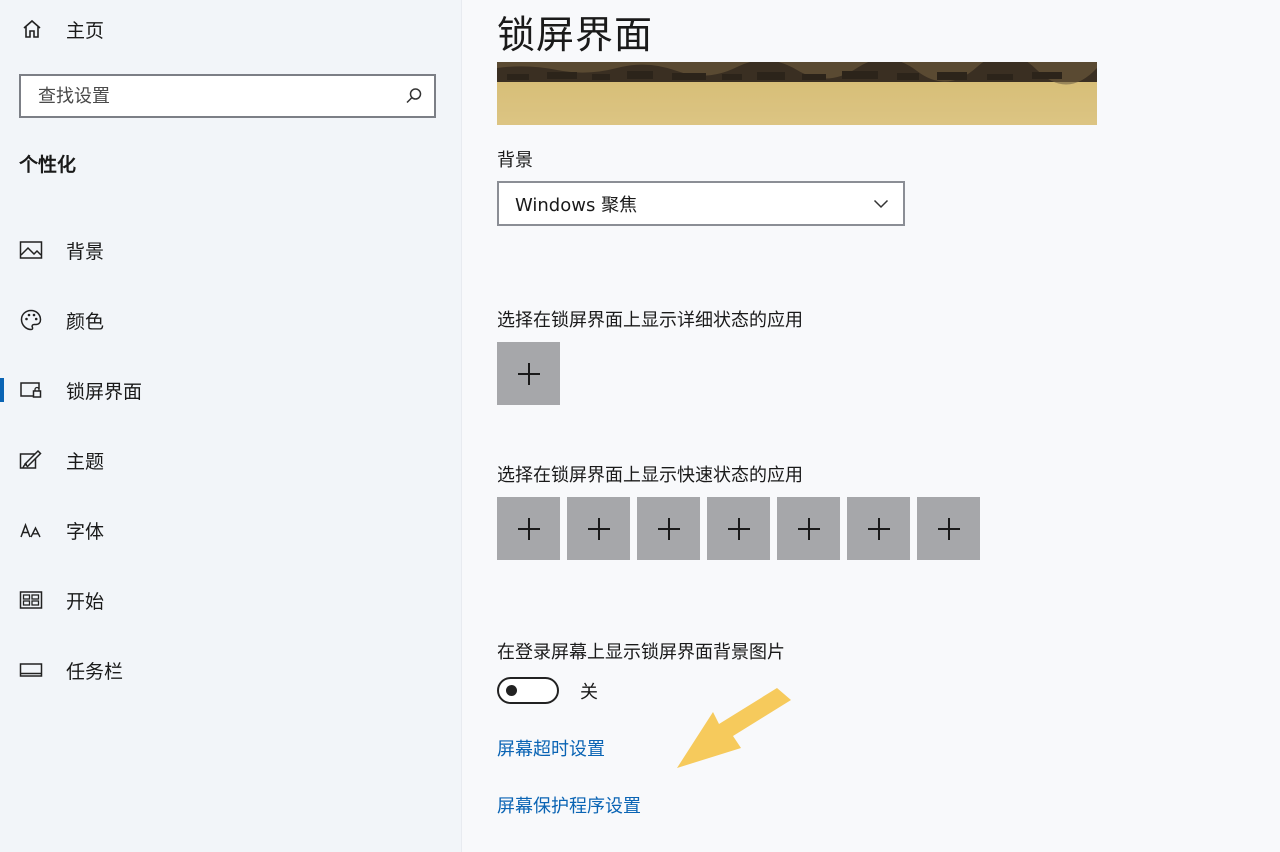 This screenshot has height=852, width=1280. What do you see at coordinates (61, 29) in the screenshot?
I see `home-nav-item: 主页` at bounding box center [61, 29].